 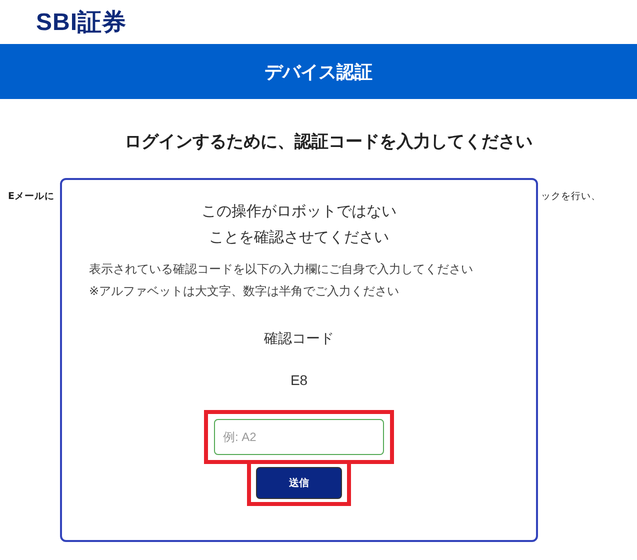 What do you see at coordinates (571, 196) in the screenshot?
I see `background-text: ックを行い、` at bounding box center [571, 196].